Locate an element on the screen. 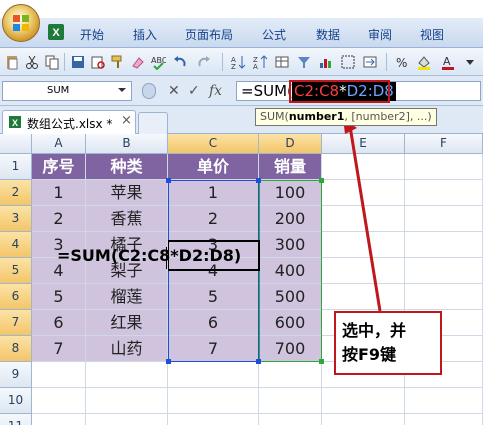  office-button is located at coordinates (21, 23).